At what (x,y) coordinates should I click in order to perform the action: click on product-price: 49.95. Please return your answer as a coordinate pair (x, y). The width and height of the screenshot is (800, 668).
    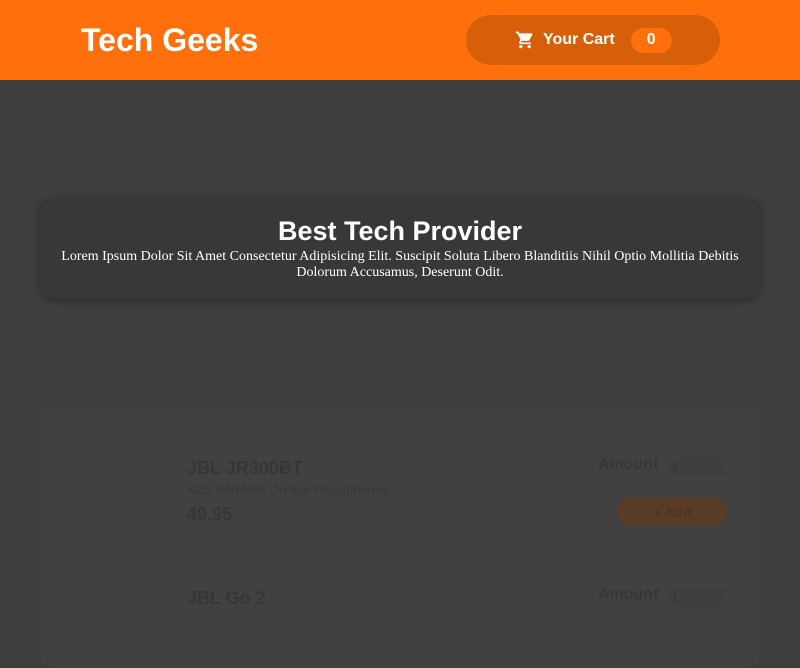
    Looking at the image, I should click on (210, 514).